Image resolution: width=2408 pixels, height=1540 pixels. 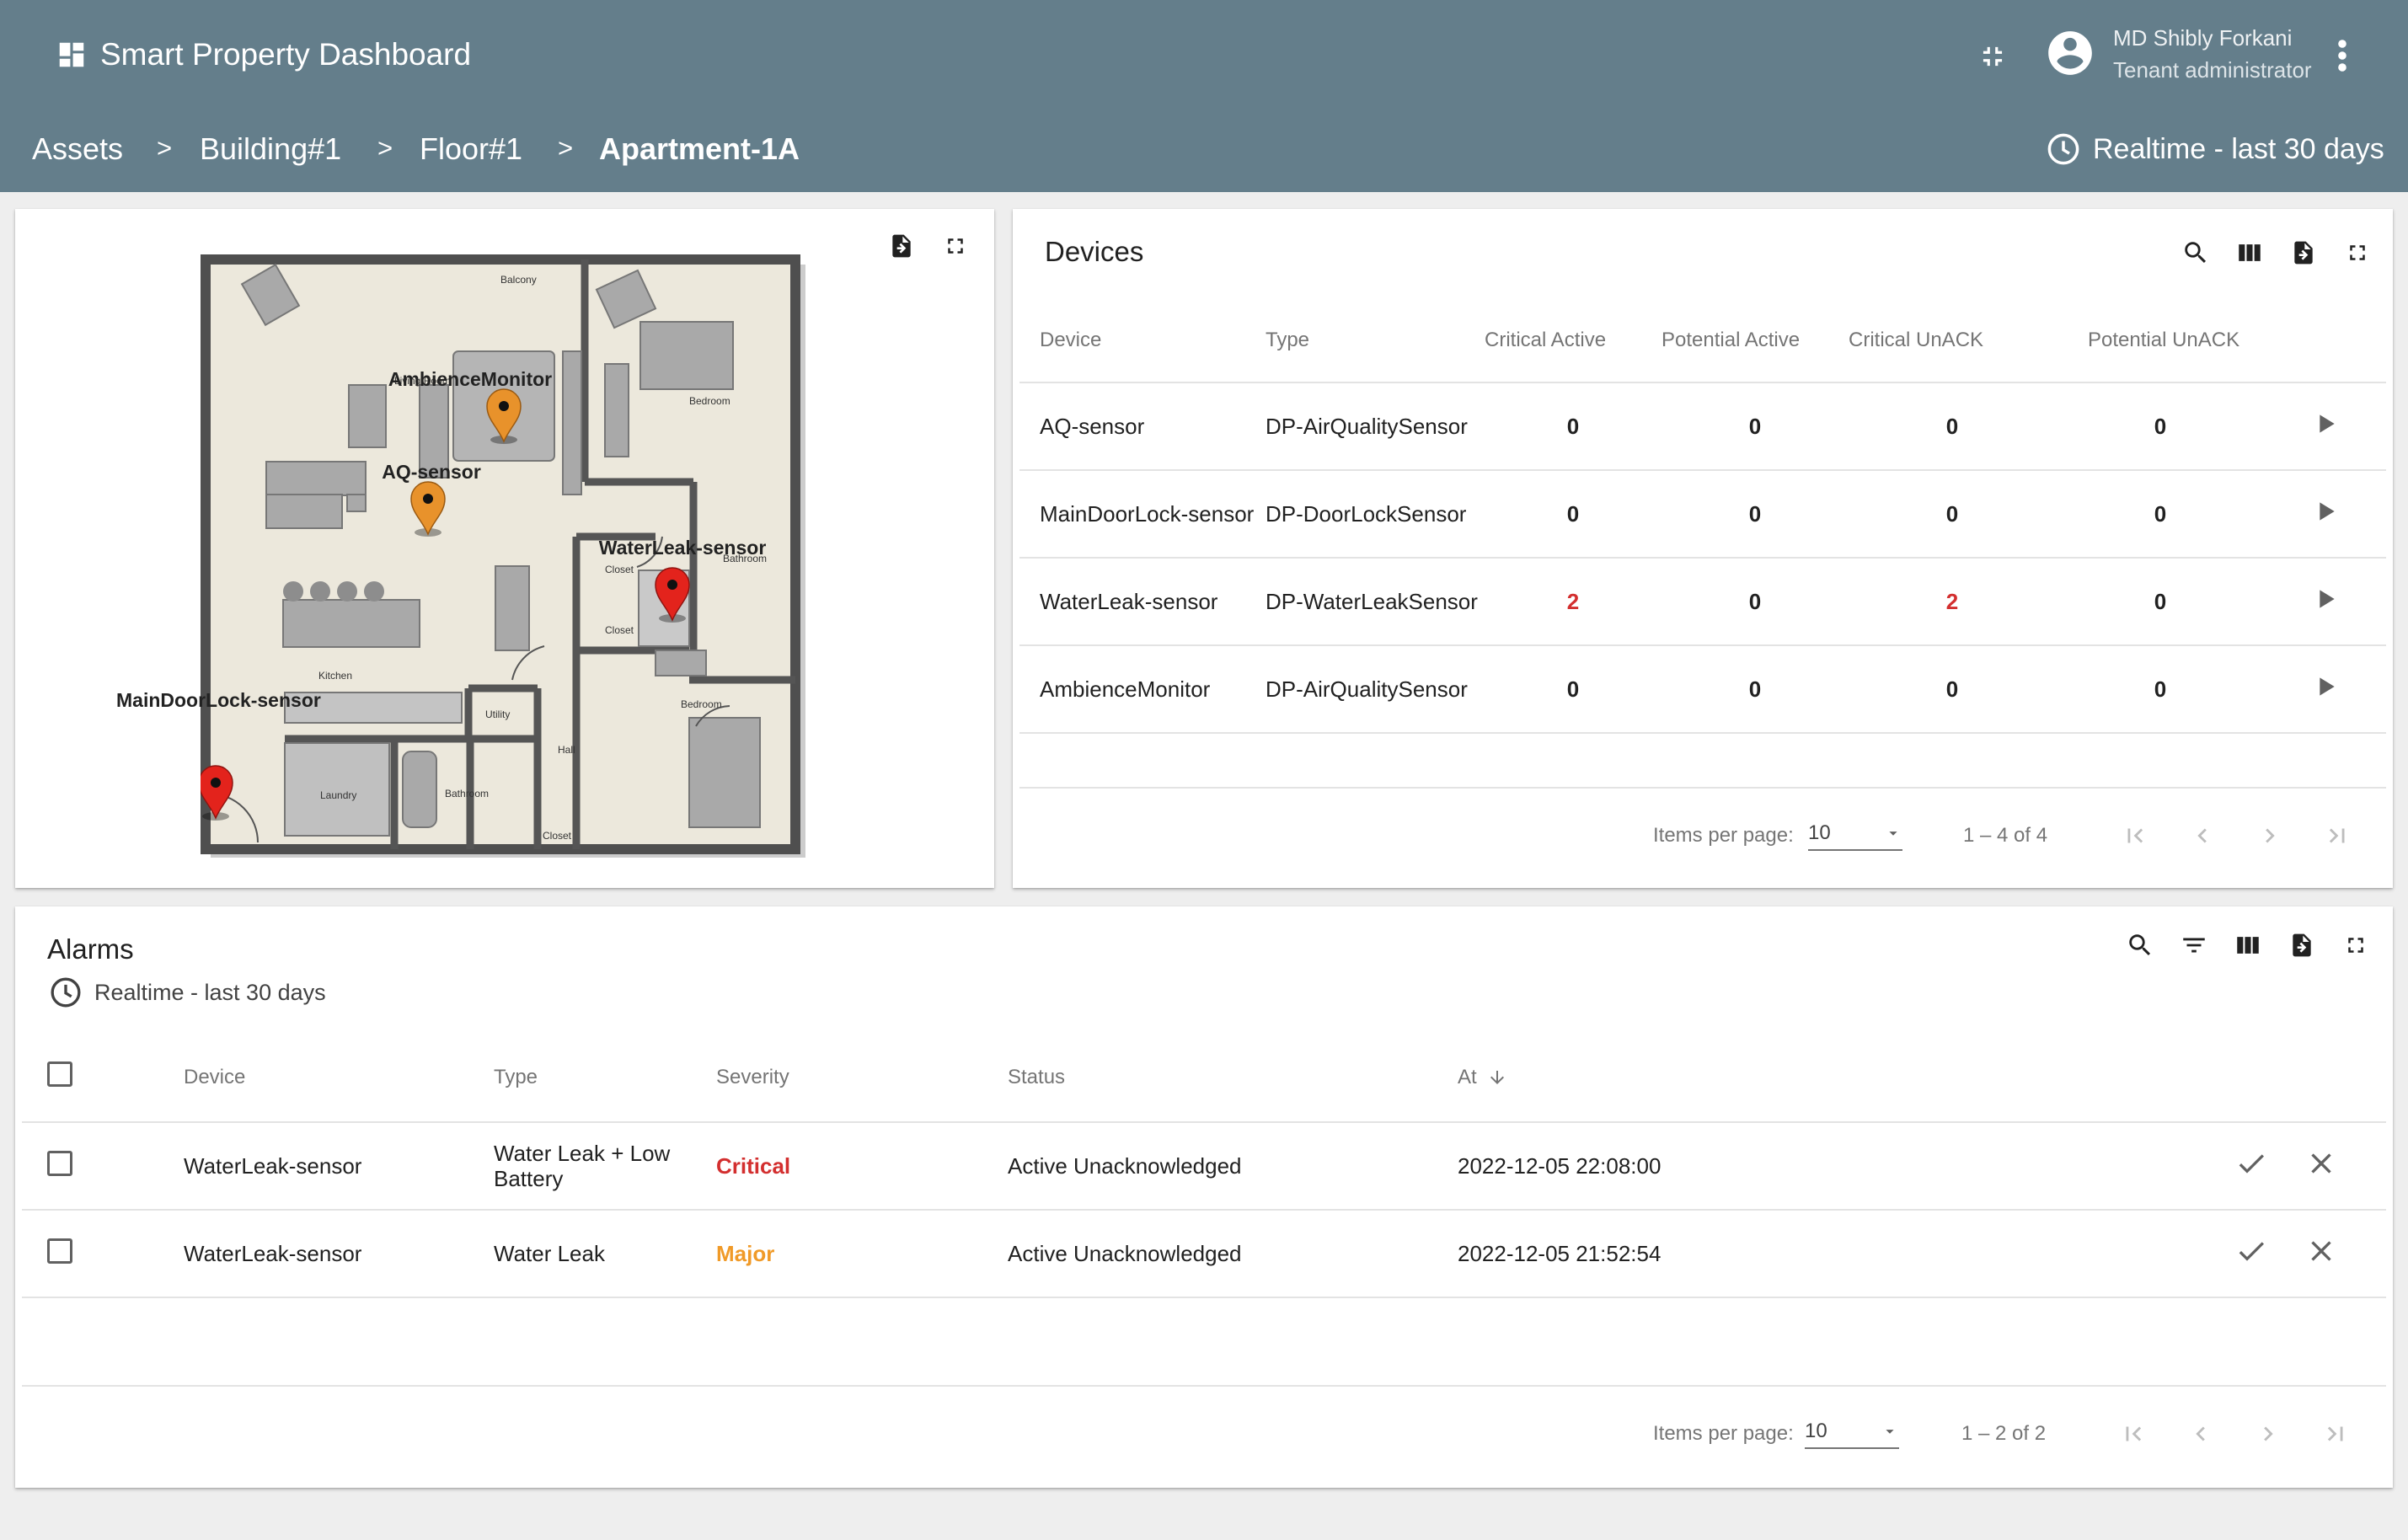 What do you see at coordinates (2160, 340) in the screenshot?
I see `column-header-potential-unack: Potential UnACK` at bounding box center [2160, 340].